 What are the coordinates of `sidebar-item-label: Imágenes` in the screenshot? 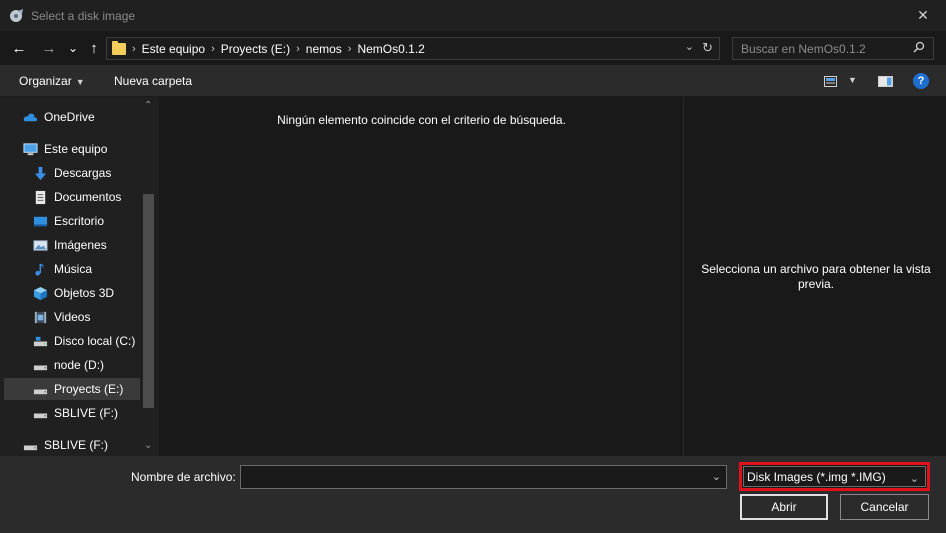 It's located at (80, 245).